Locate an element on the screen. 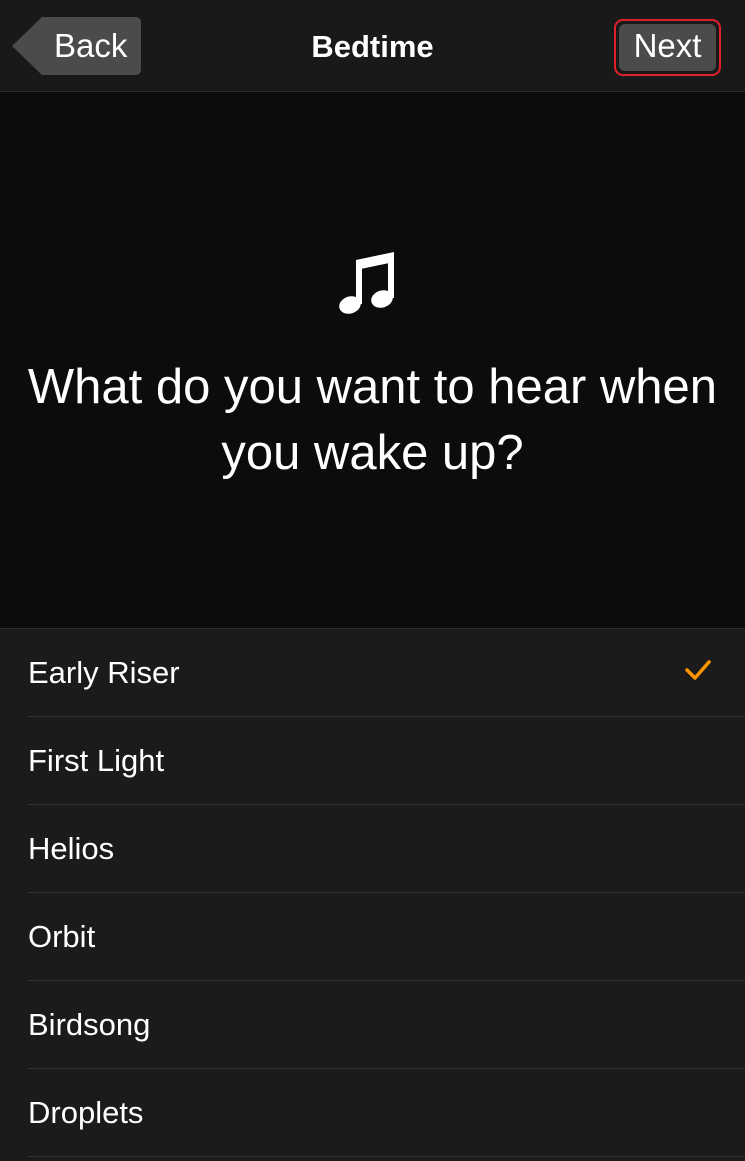  sound-option-label: Birdsong is located at coordinates (89, 1024).